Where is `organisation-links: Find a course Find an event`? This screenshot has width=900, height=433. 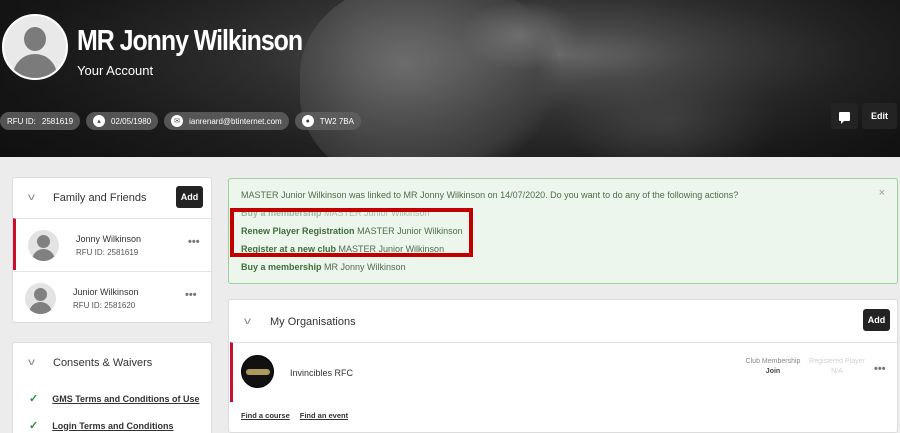
organisation-links: Find a course Find an event is located at coordinates (294, 415).